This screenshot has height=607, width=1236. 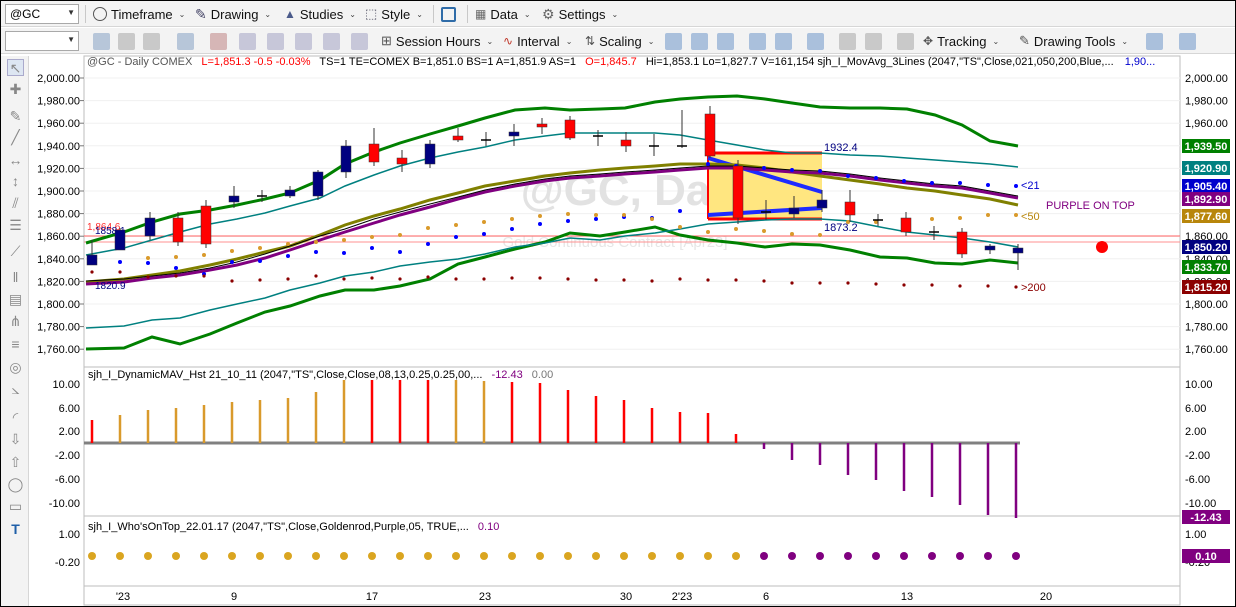 I want to click on low-label: 1873.2, so click(x=841, y=228).